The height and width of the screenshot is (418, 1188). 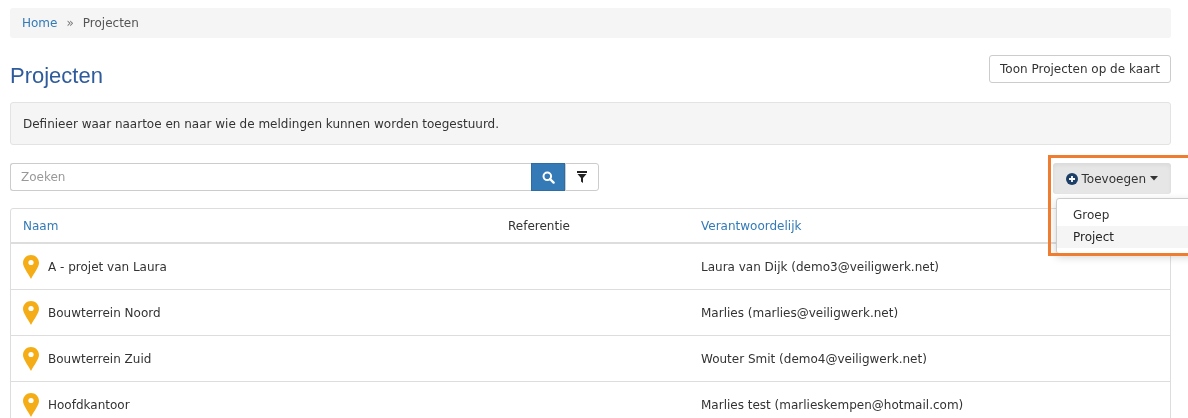 What do you see at coordinates (1080, 69) in the screenshot?
I see `show-map-button: Toon Projecten op de kaart` at bounding box center [1080, 69].